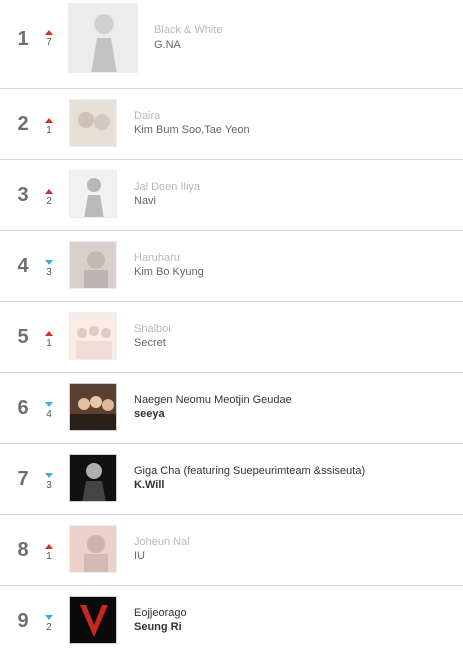  I want to click on rank-number: 1, so click(23, 39).